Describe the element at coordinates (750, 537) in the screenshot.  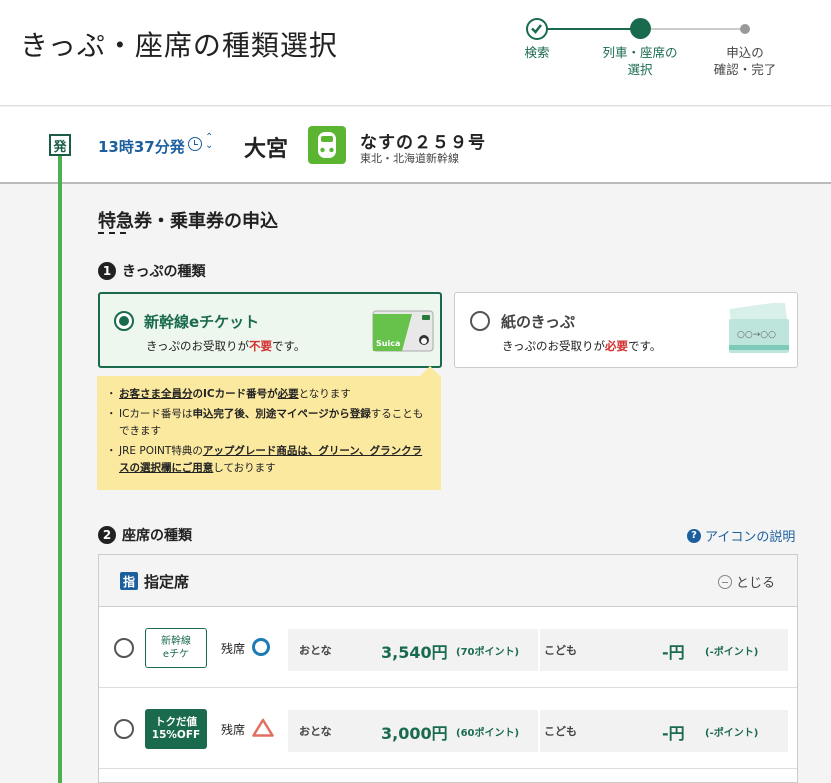
I see `help-label: アイコンの説明` at that location.